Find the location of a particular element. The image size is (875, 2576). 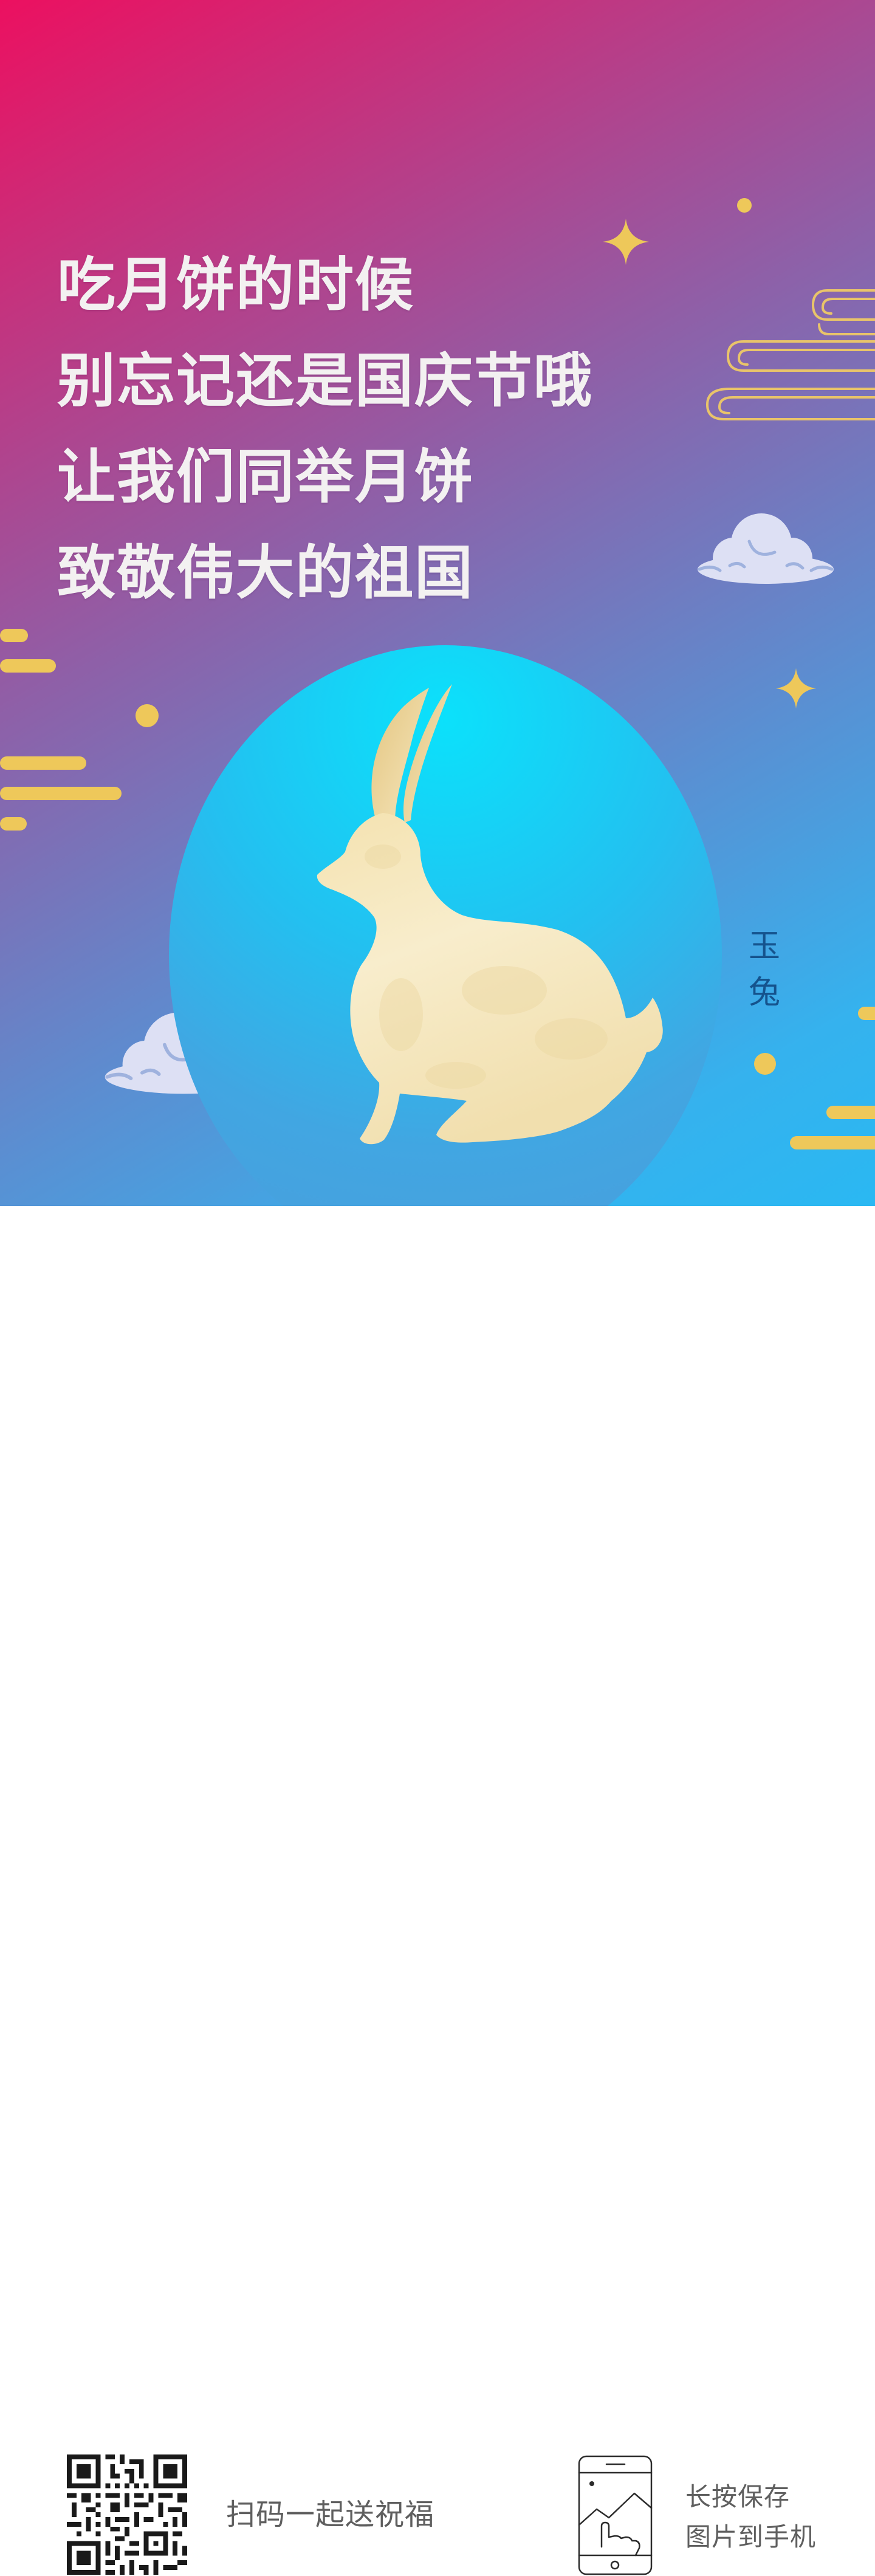

save-hint: 长按保存 图片到手机 is located at coordinates (750, 2517).